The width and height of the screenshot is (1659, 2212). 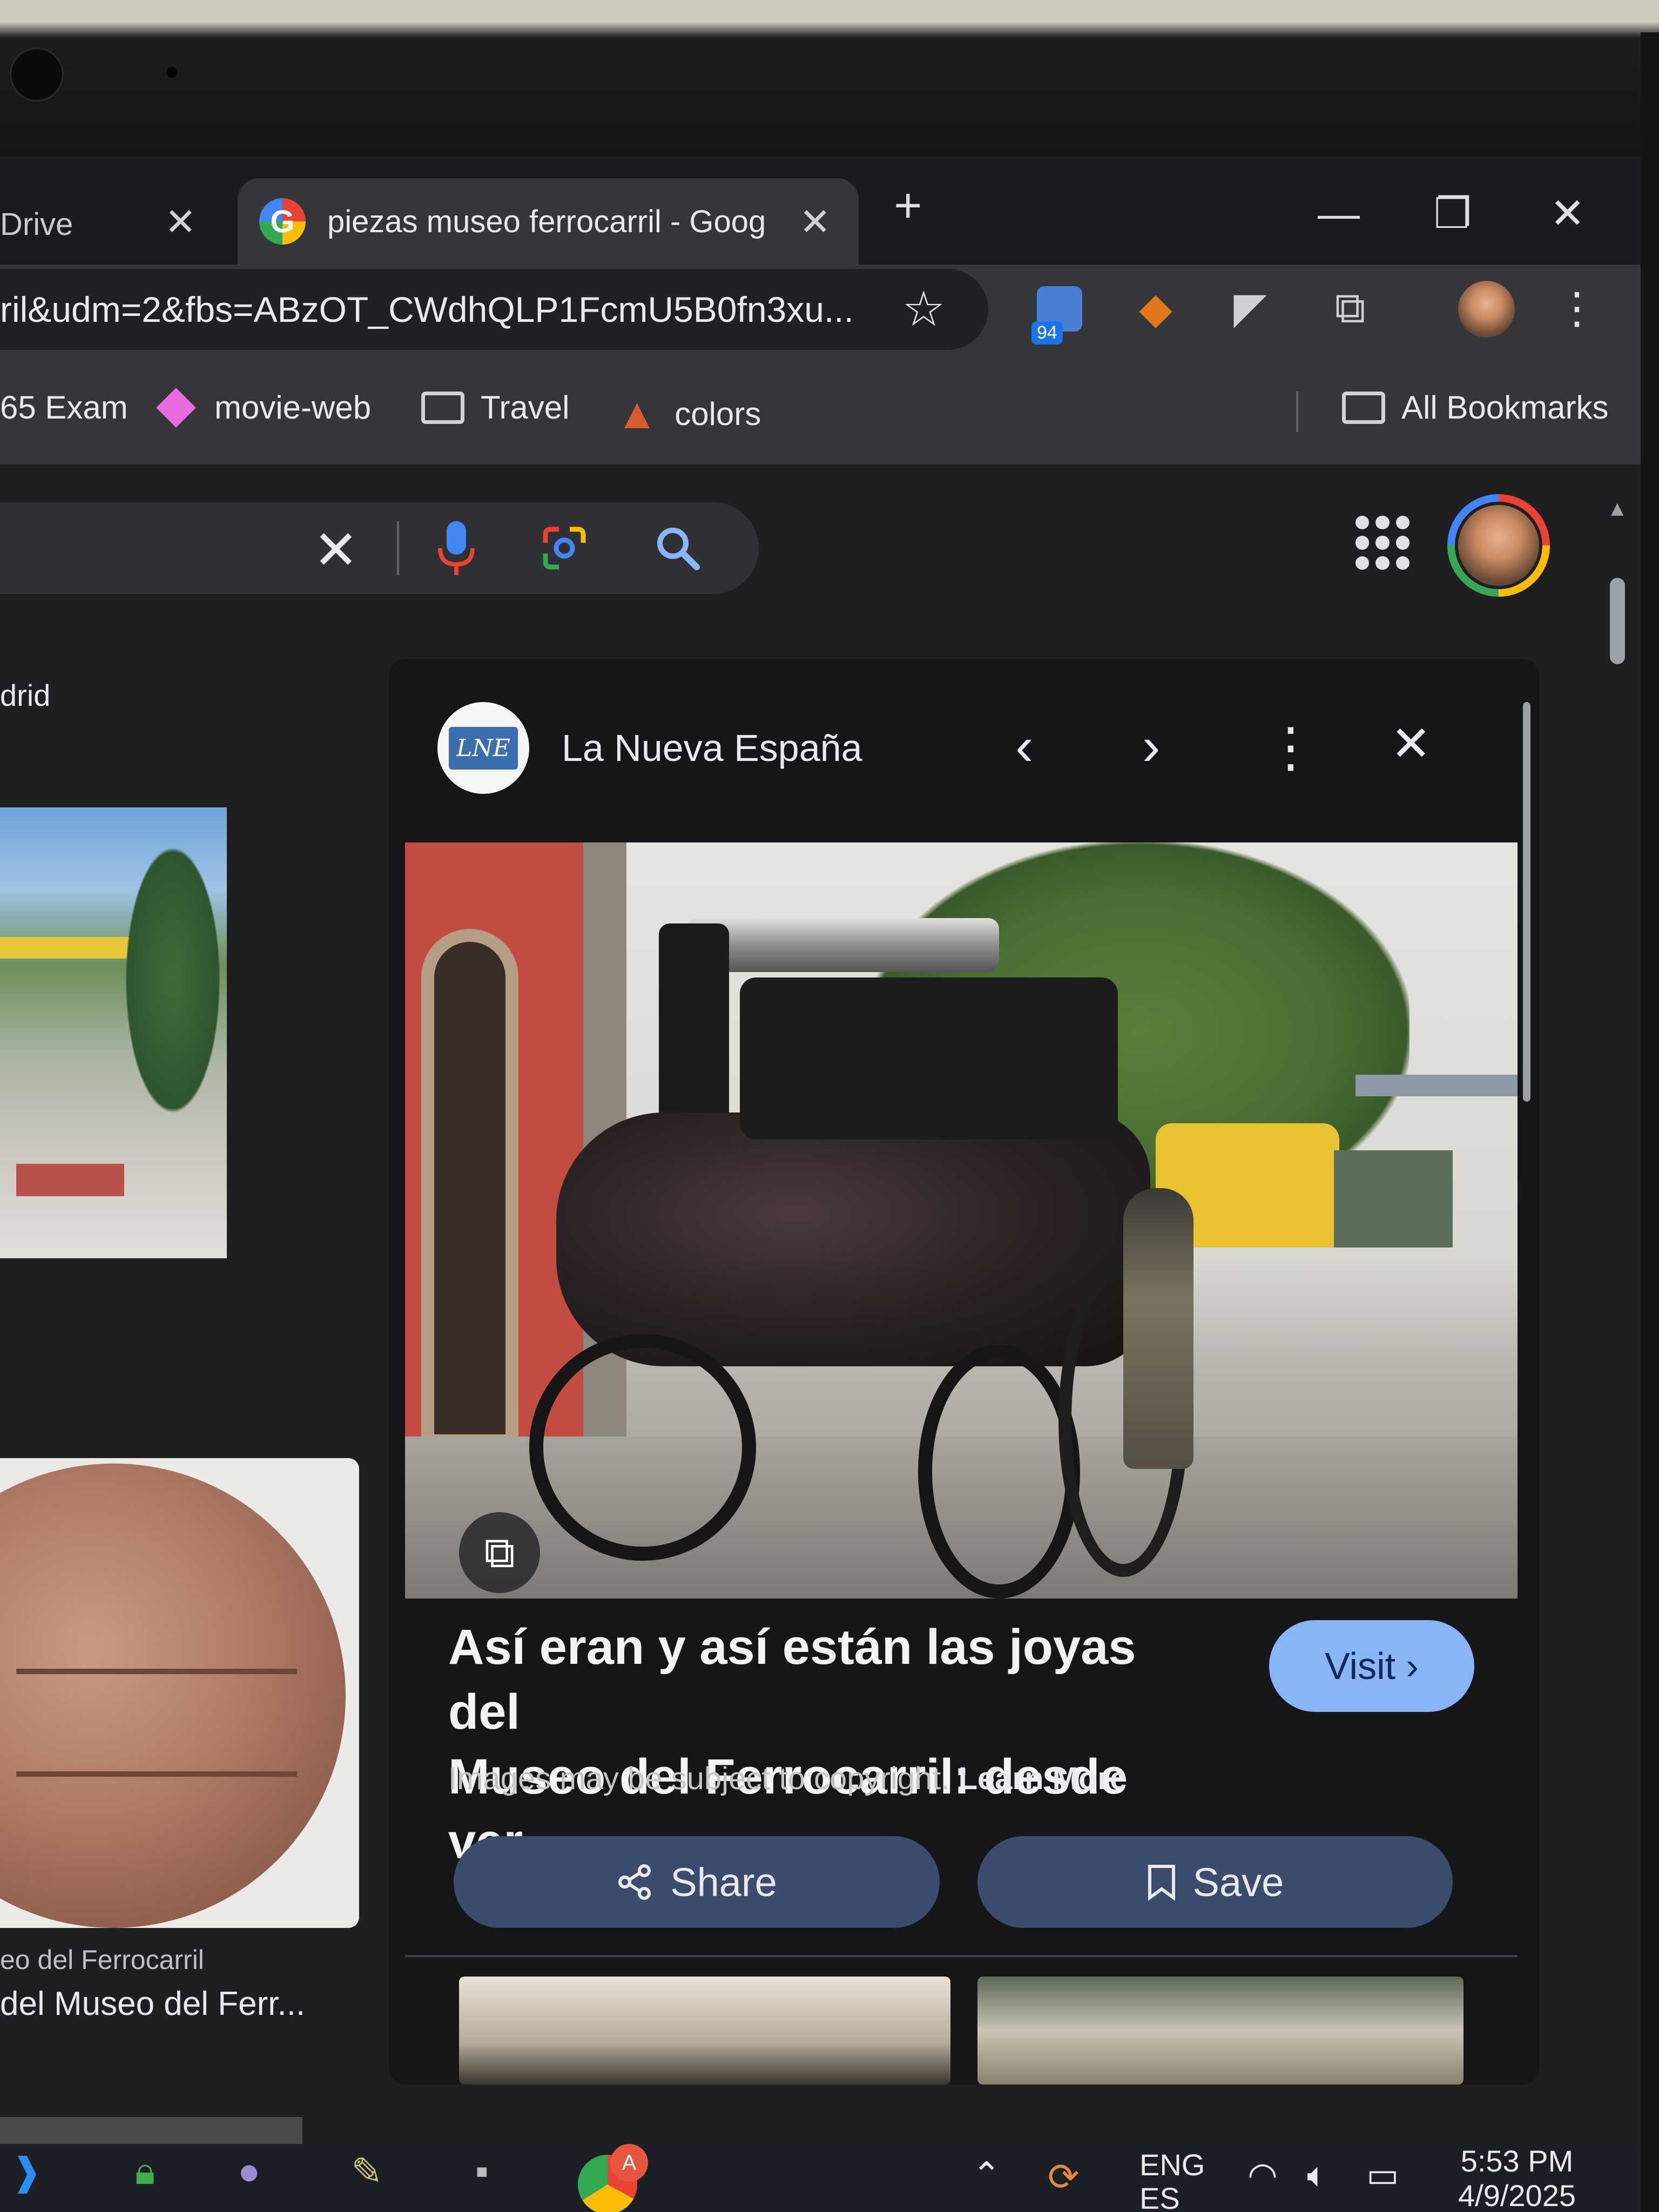 I want to click on bookmark-label: All Bookmarks, so click(x=1505, y=407).